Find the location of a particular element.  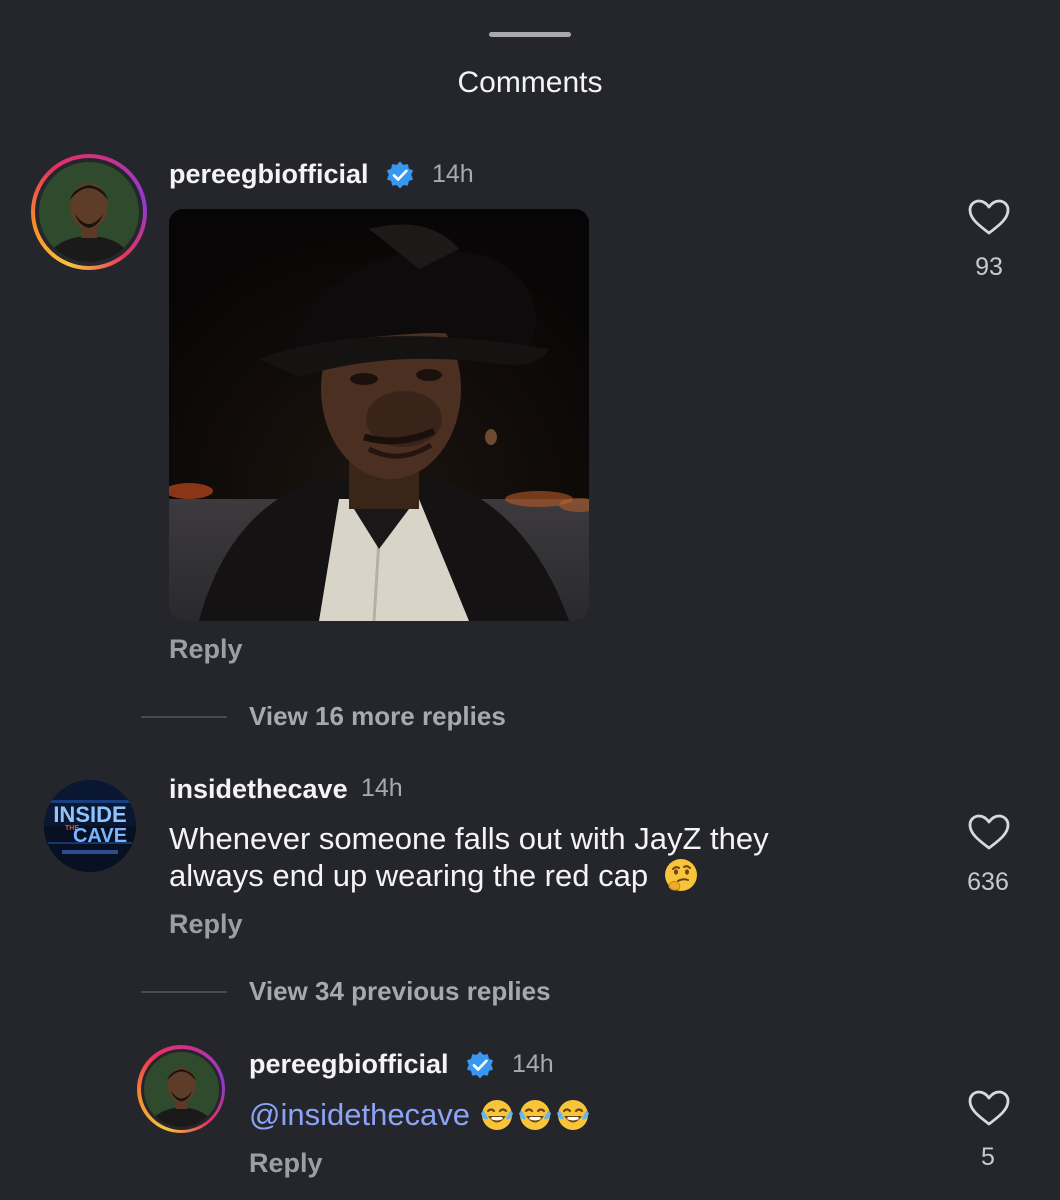

cave-logo-line1: INSIDE is located at coordinates (89, 814).